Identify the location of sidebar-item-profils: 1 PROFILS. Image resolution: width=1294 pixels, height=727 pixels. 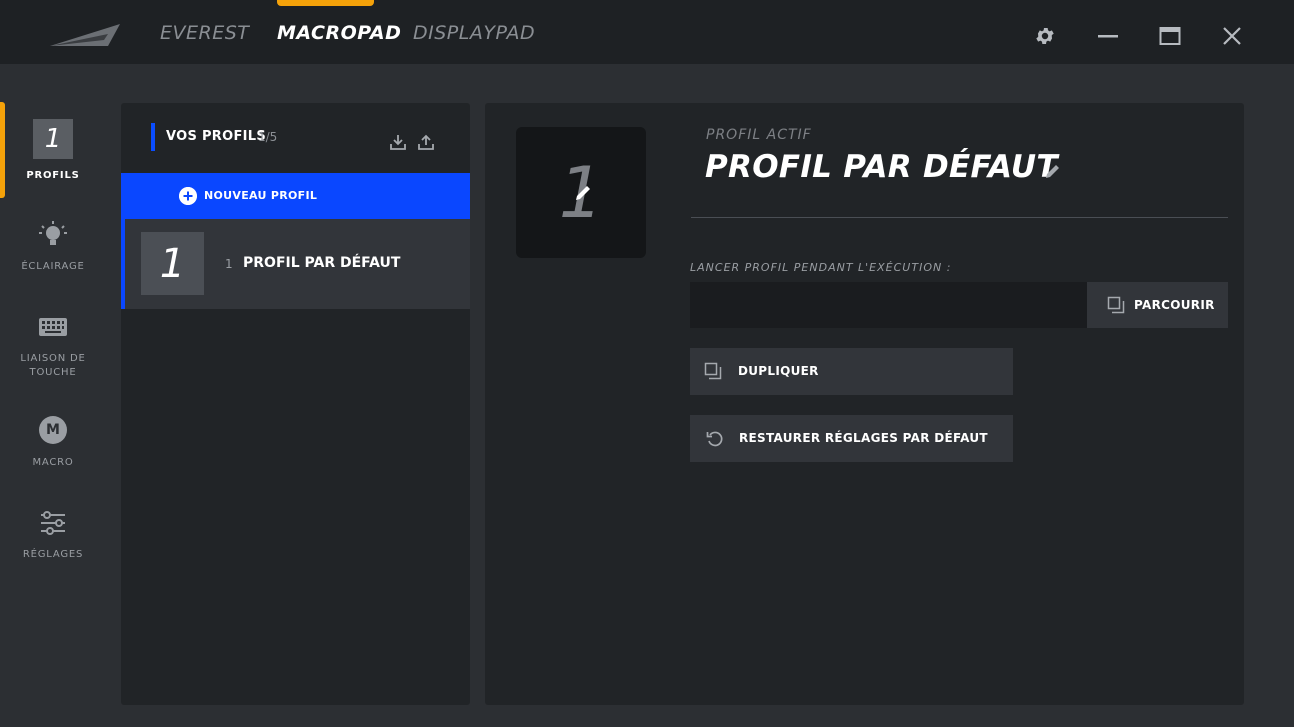
(53, 151).